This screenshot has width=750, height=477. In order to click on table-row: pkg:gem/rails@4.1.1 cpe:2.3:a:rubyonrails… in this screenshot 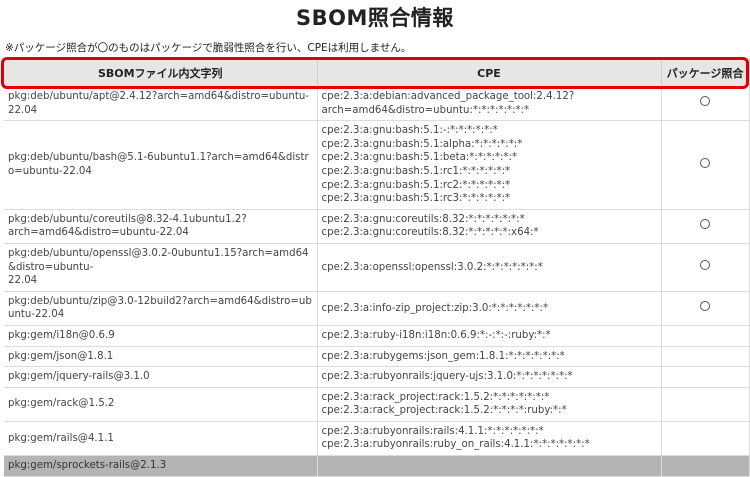, I will do `click(377, 439)`.